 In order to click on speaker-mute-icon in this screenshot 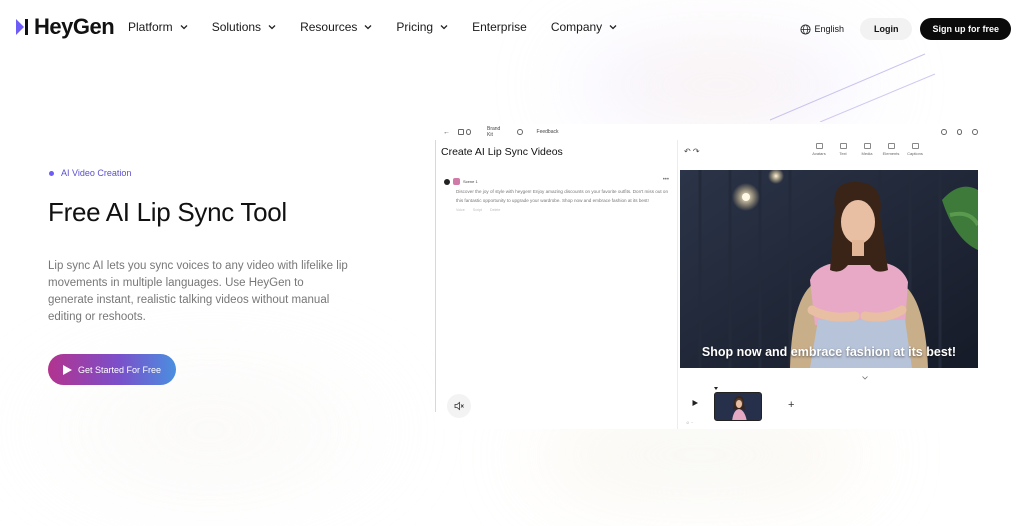, I will do `click(459, 406)`.